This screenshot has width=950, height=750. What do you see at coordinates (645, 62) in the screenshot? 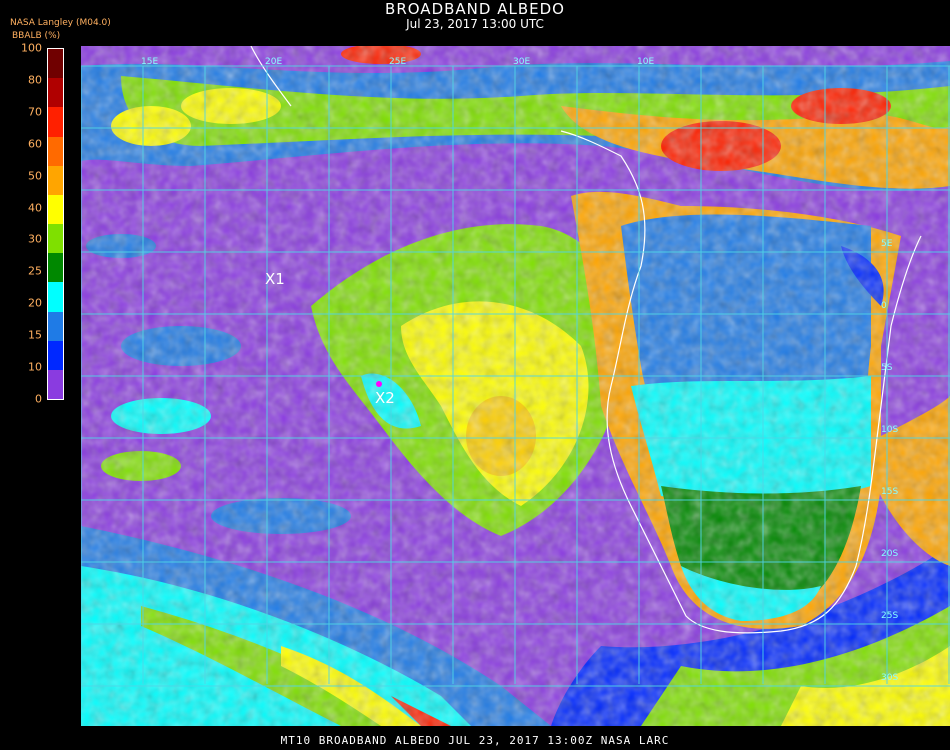
I see `grid-label: 10E` at bounding box center [645, 62].